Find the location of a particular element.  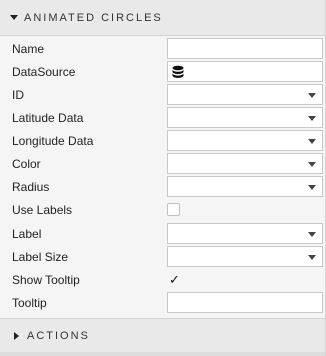

radius-label: Radius is located at coordinates (31, 186).